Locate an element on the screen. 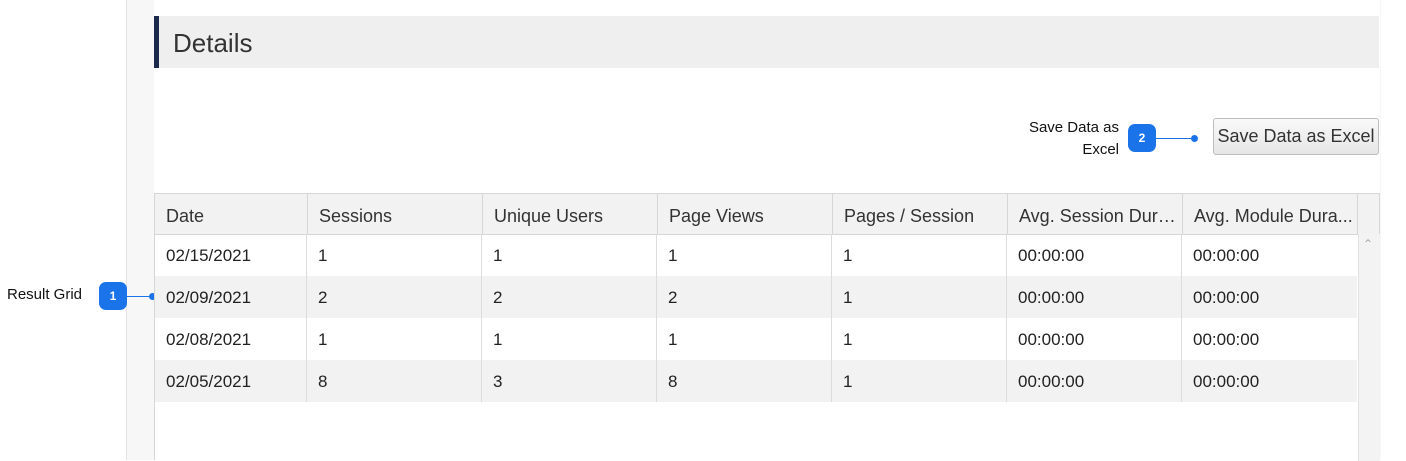 This screenshot has width=1406, height=461. callout-save-excel-line1: Save Data as is located at coordinates (1073, 127).